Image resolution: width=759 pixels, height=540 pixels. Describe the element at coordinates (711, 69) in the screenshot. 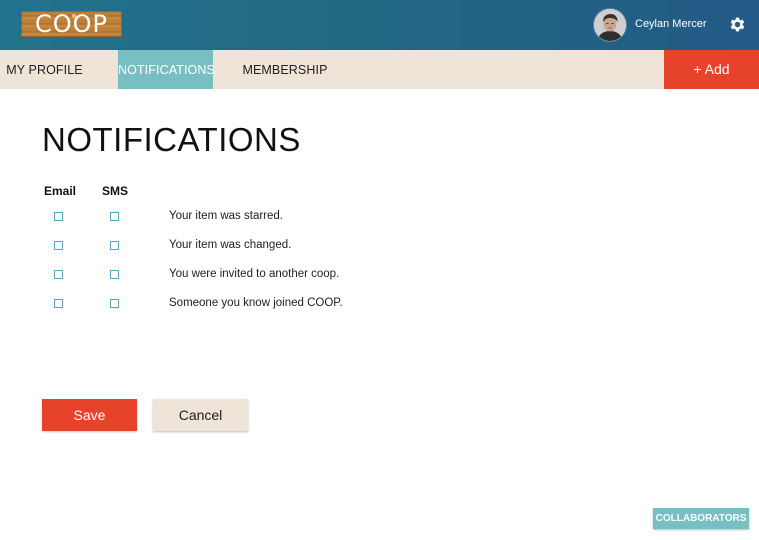

I see `add-button: + Add` at that location.